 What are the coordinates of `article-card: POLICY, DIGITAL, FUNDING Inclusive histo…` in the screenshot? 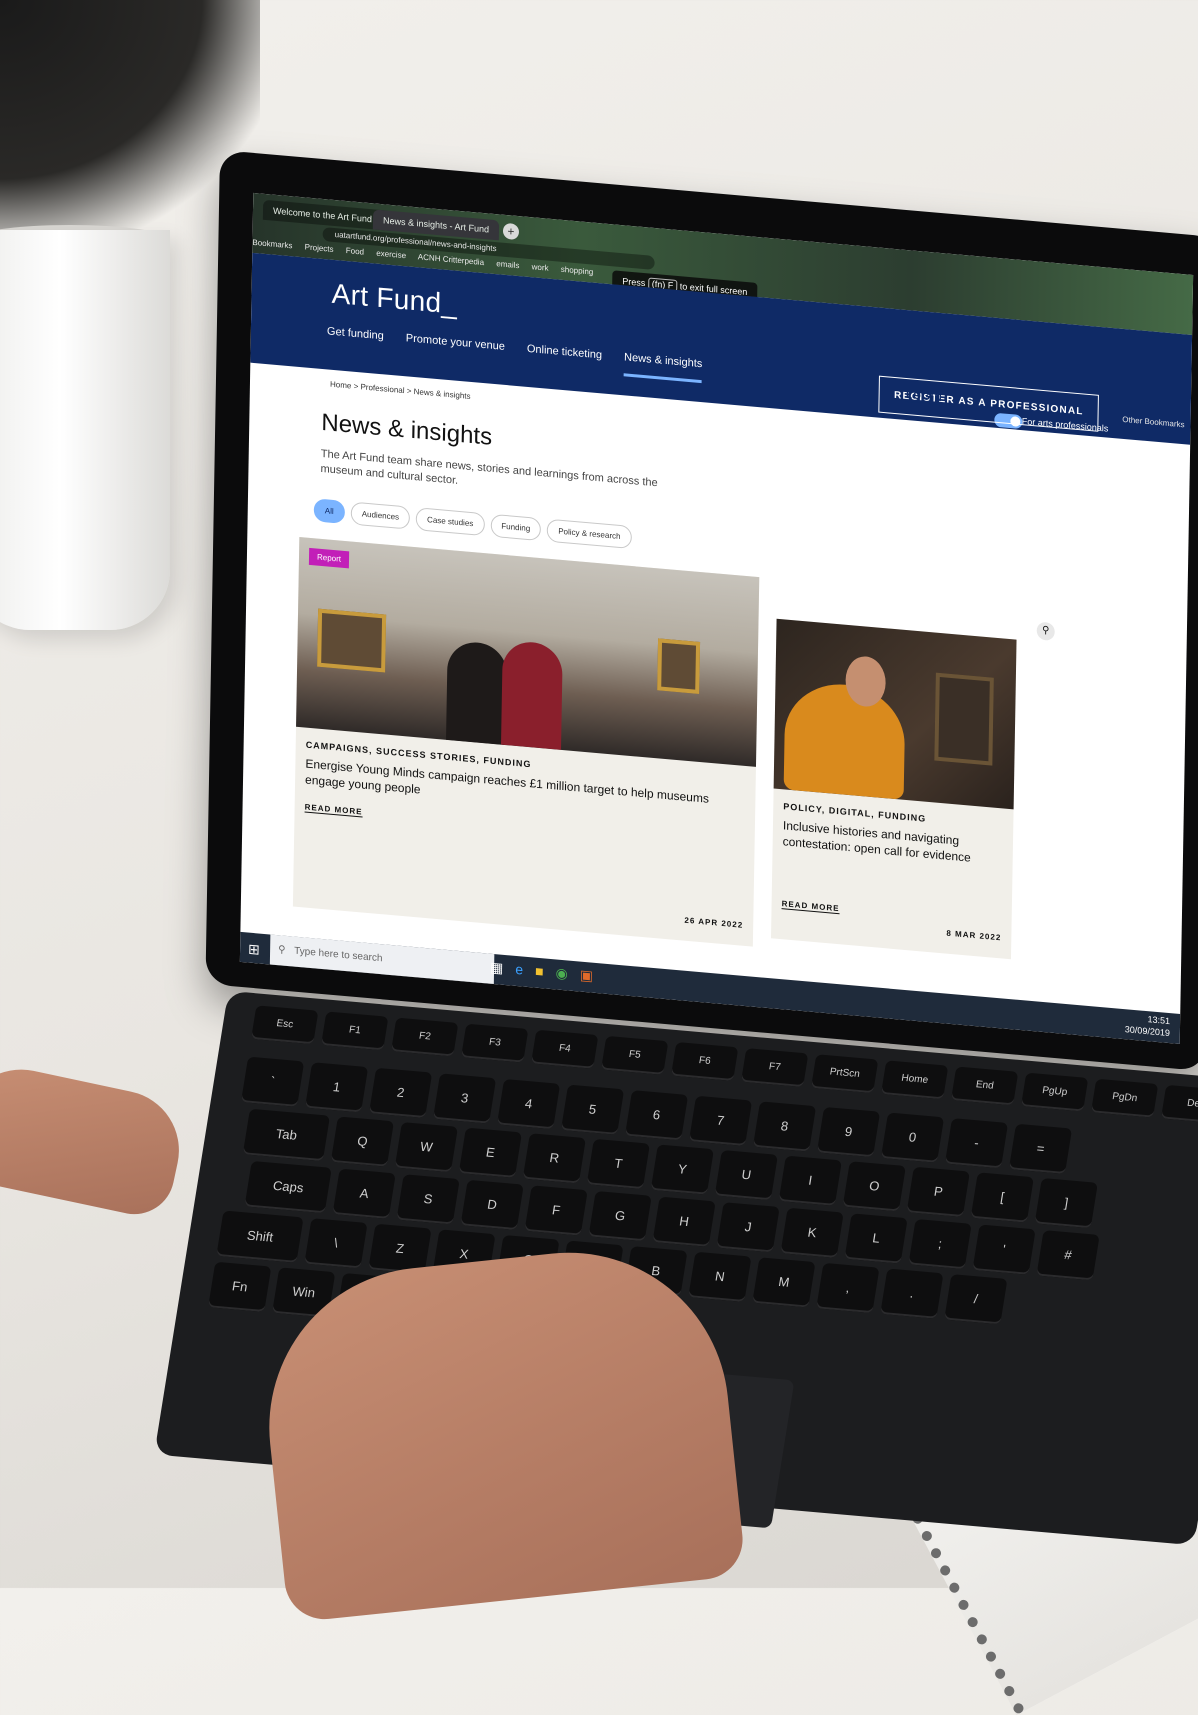 It's located at (893, 789).